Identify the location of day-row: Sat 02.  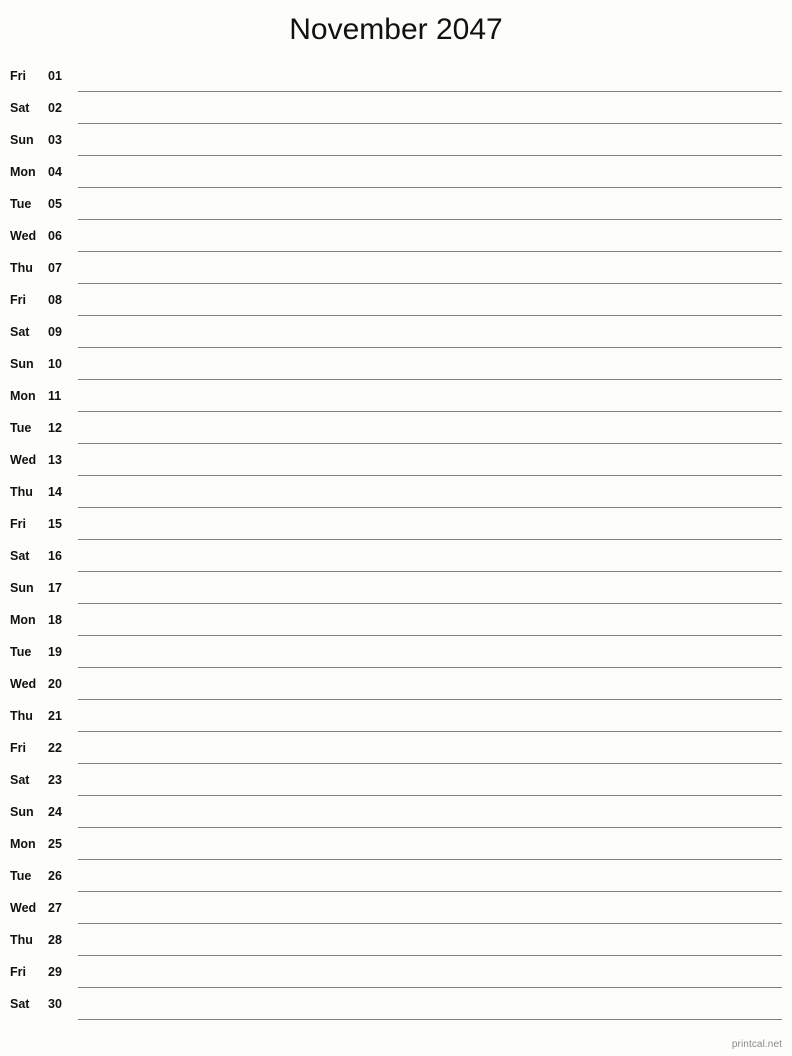
(396, 108).